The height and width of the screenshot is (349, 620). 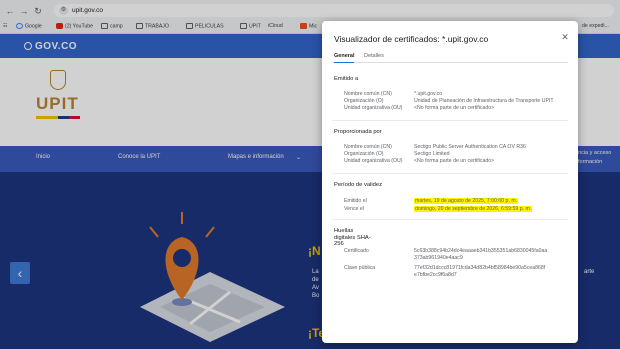 What do you see at coordinates (354, 209) in the screenshot?
I see `expires-on-label: Vence el` at bounding box center [354, 209].